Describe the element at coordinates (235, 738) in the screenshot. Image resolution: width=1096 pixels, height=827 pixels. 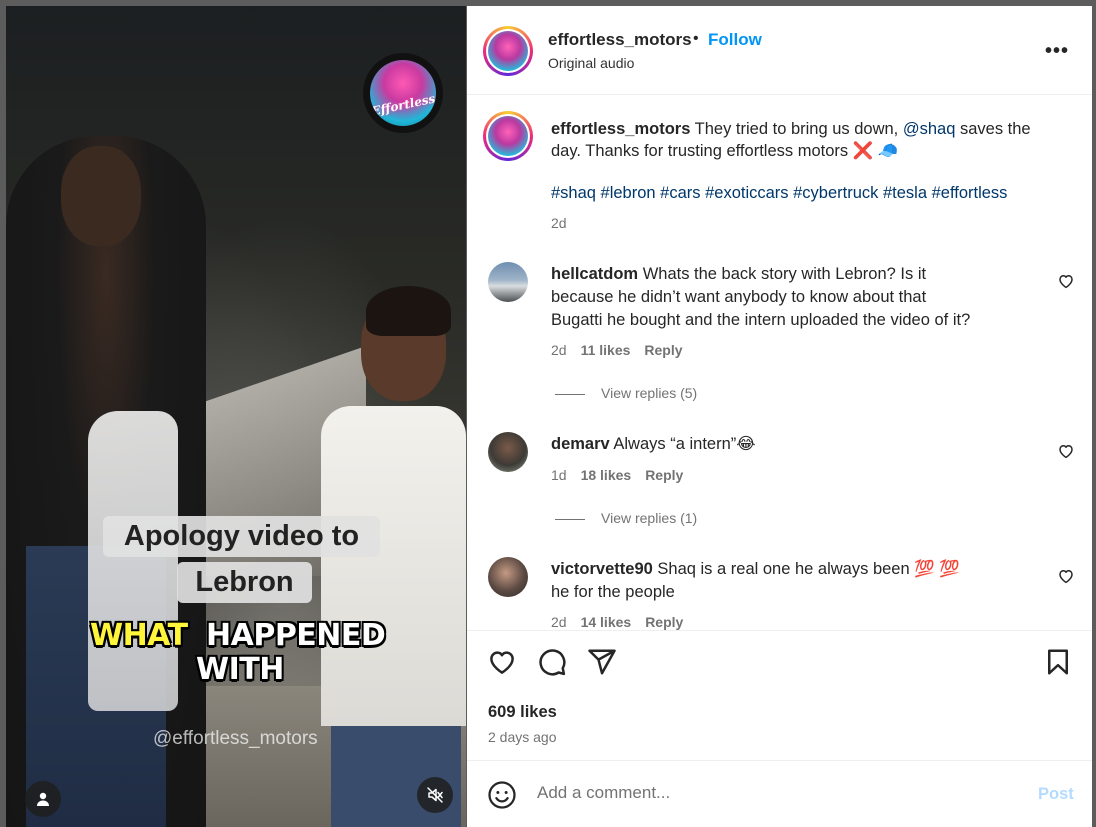
I see `video-watermark: @effortless_motors` at that location.